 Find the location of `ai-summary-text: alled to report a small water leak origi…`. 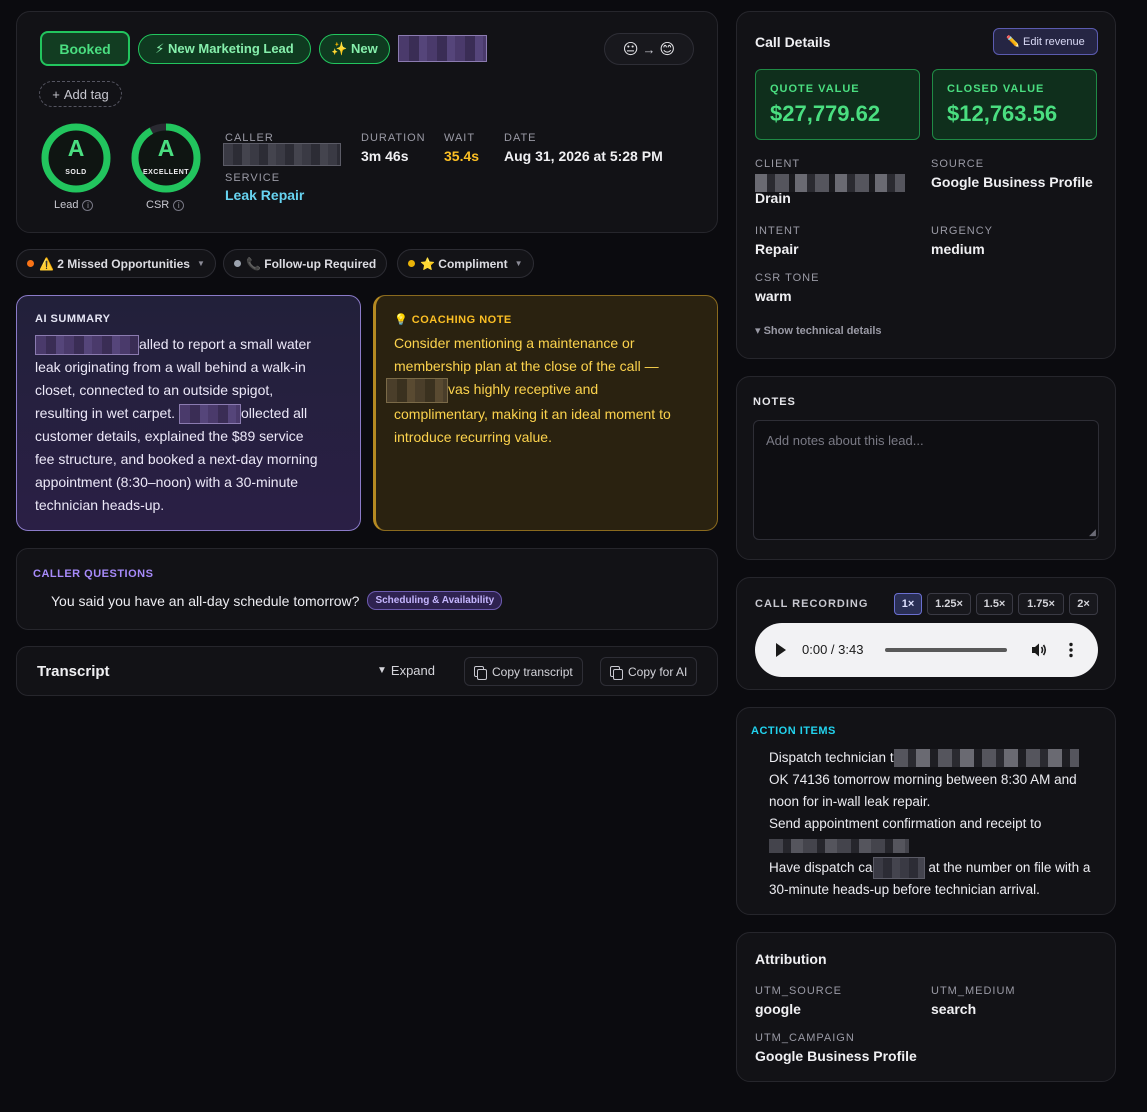

ai-summary-text: alled to report a small water leak origi… is located at coordinates (192, 425).